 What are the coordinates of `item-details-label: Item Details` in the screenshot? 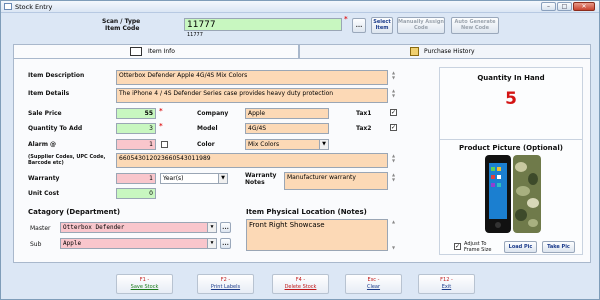 It's located at (49, 93).